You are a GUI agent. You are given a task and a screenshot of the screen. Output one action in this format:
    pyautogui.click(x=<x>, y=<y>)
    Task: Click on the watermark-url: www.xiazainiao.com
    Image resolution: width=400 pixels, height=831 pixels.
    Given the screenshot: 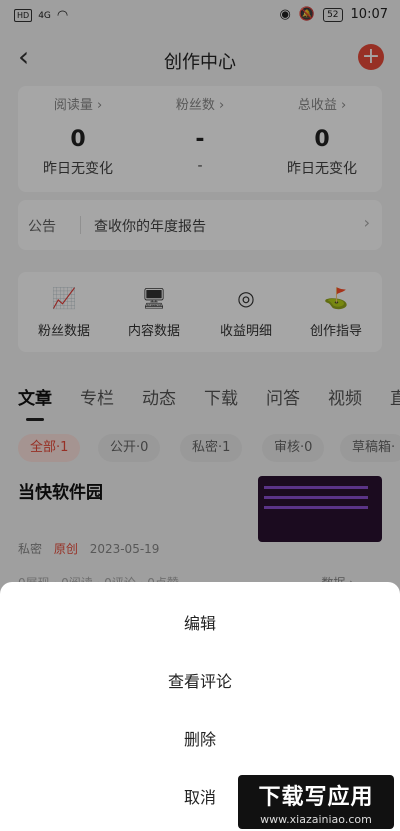 What is the action you would take?
    pyautogui.click(x=316, y=819)
    